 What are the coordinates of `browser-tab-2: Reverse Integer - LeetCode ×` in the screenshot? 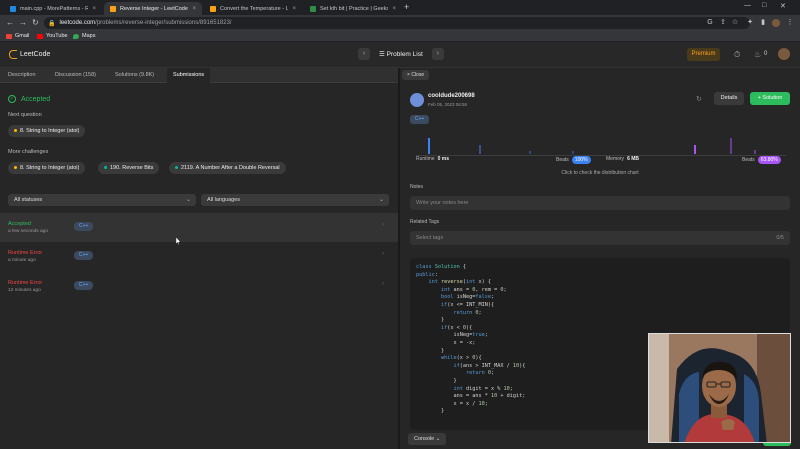 It's located at (153, 8).